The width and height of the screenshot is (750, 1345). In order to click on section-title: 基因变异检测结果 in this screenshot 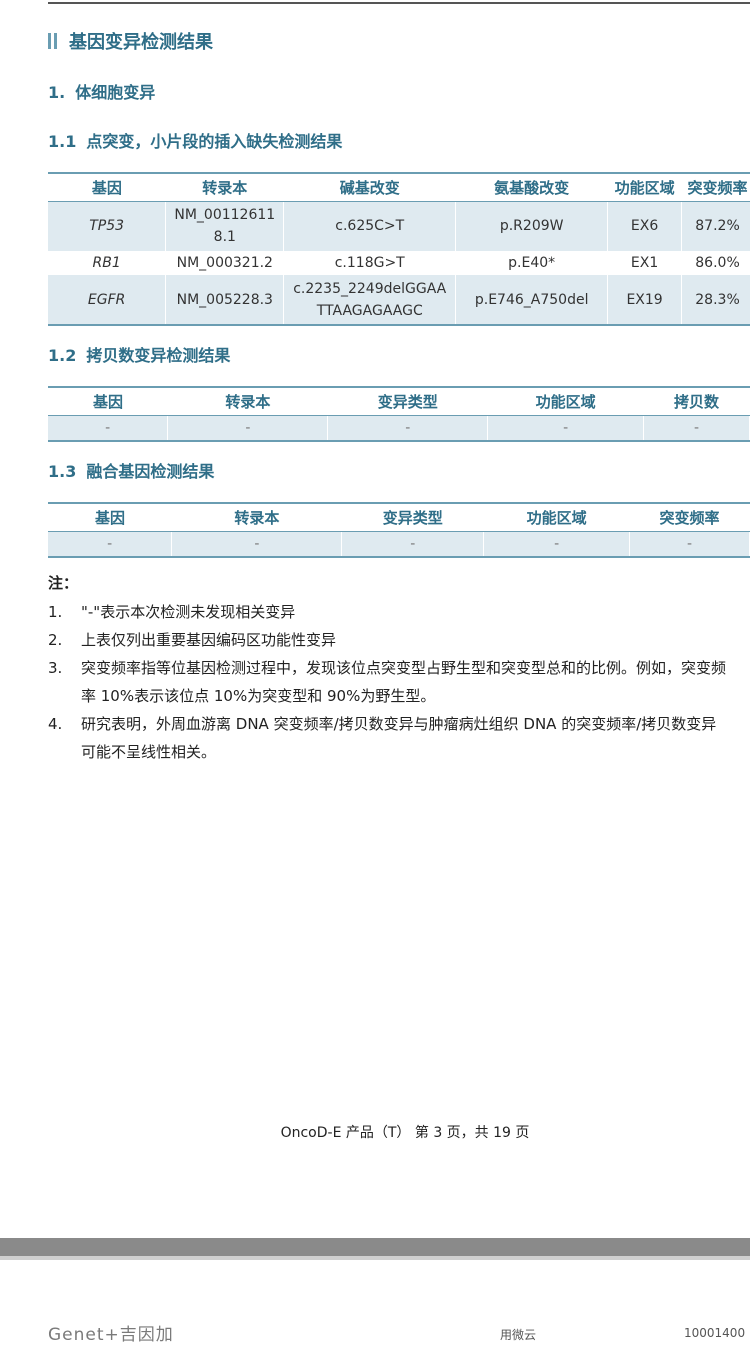, I will do `click(130, 41)`.